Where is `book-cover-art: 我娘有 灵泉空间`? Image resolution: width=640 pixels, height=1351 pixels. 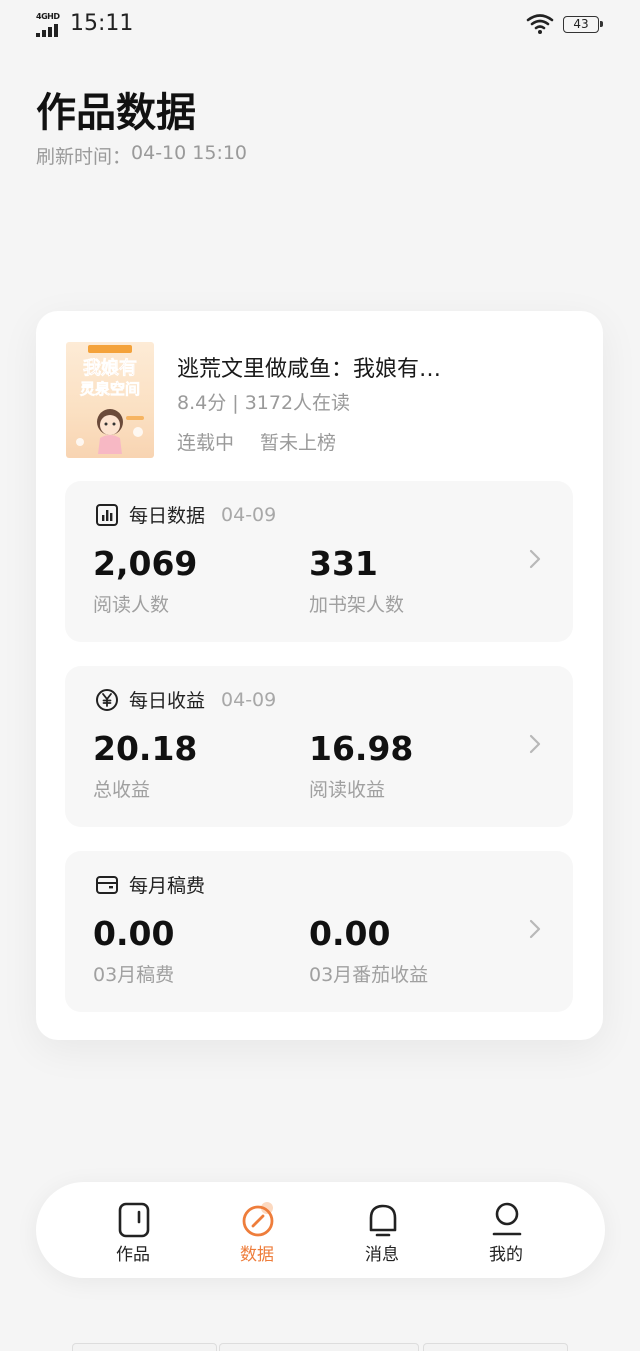
book-cover-art: 我娘有 灵泉空间 is located at coordinates (110, 399).